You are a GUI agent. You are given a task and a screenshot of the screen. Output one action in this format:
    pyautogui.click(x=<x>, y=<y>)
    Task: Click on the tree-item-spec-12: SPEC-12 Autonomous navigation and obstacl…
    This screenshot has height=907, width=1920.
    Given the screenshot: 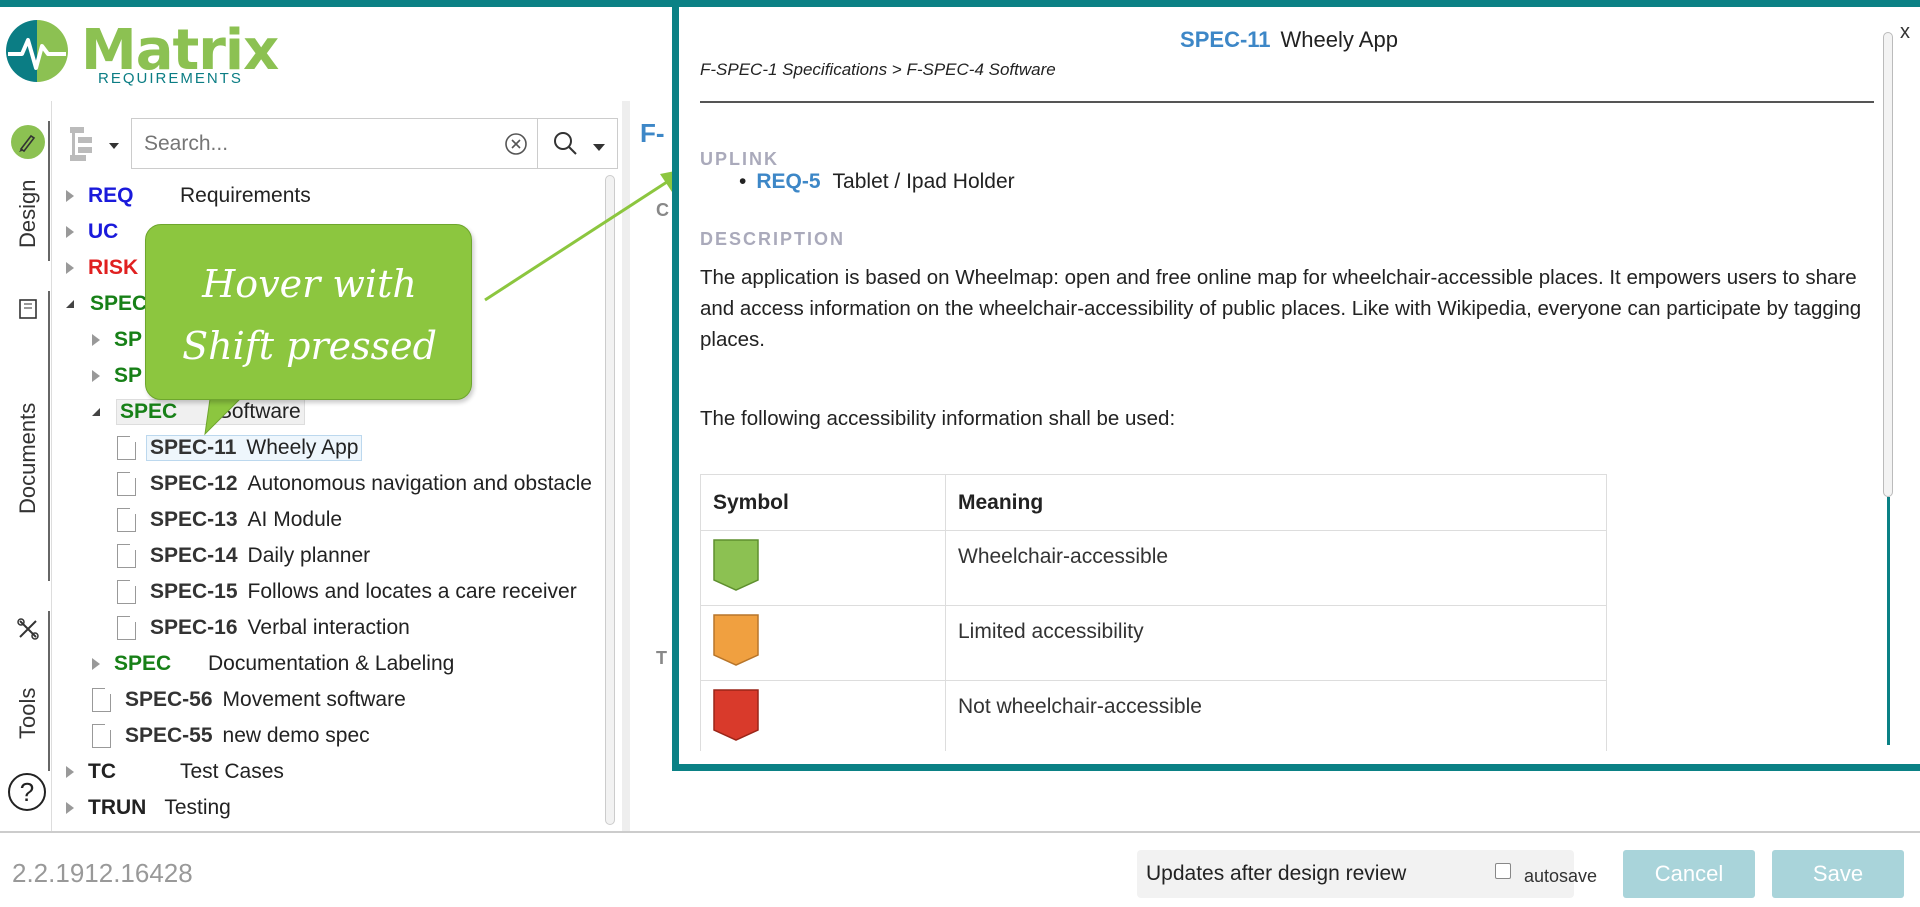 What is the action you would take?
    pyautogui.click(x=354, y=484)
    